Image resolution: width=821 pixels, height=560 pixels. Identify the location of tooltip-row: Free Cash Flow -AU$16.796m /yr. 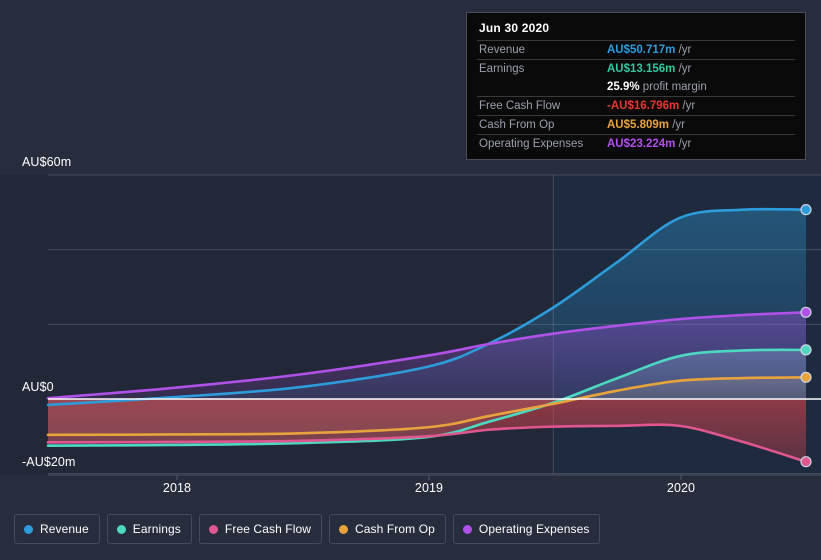
(636, 106).